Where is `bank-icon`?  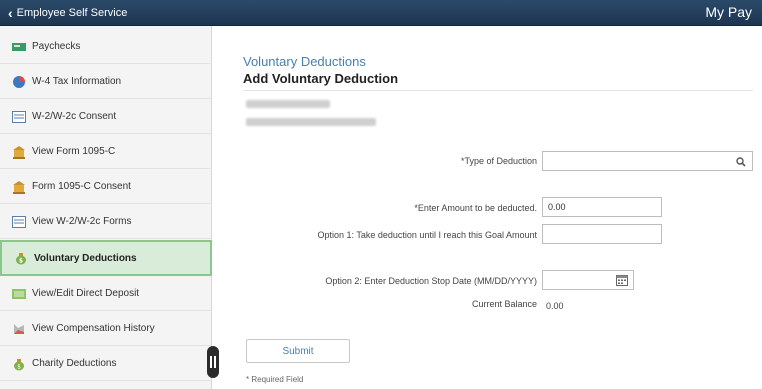
bank-icon is located at coordinates (19, 294).